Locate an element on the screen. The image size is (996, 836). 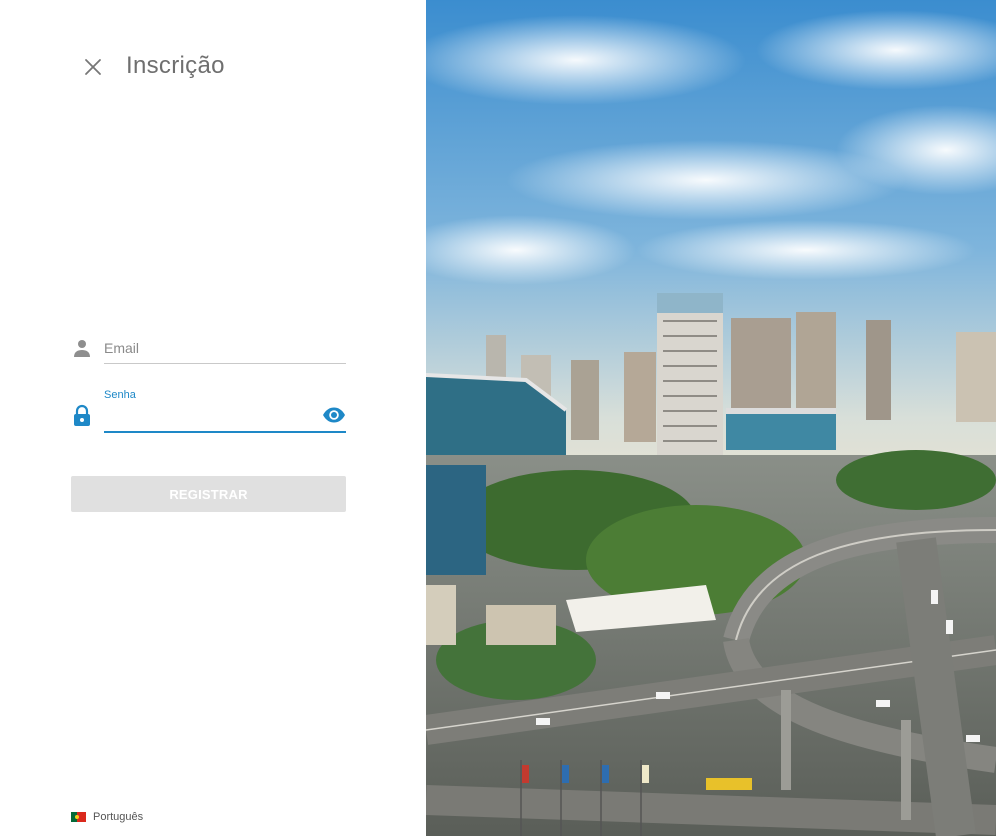
close-icon is located at coordinates (93, 67).